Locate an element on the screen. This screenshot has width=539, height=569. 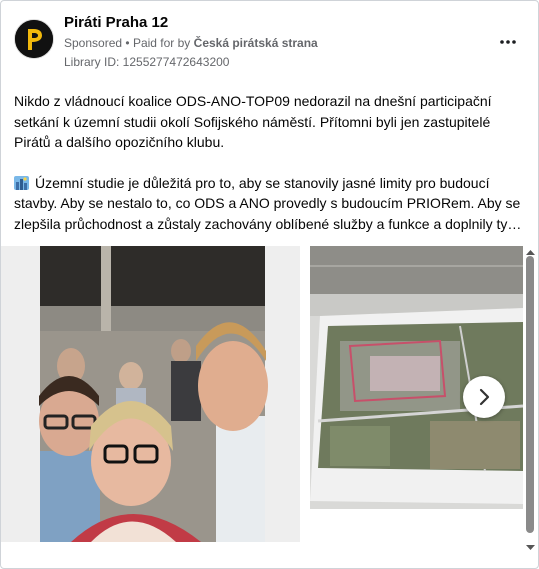
sponsored-label: Sponsored is located at coordinates (93, 43).